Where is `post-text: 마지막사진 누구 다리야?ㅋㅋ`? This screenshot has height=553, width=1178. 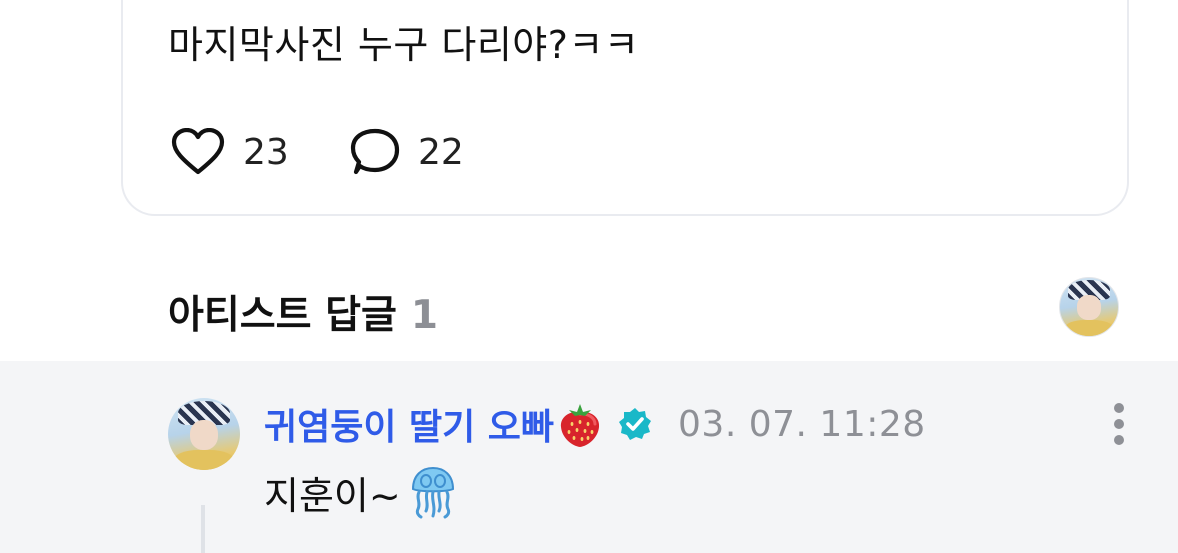 post-text: 마지막사진 누구 다리야?ㅋㅋ is located at coordinates (404, 45).